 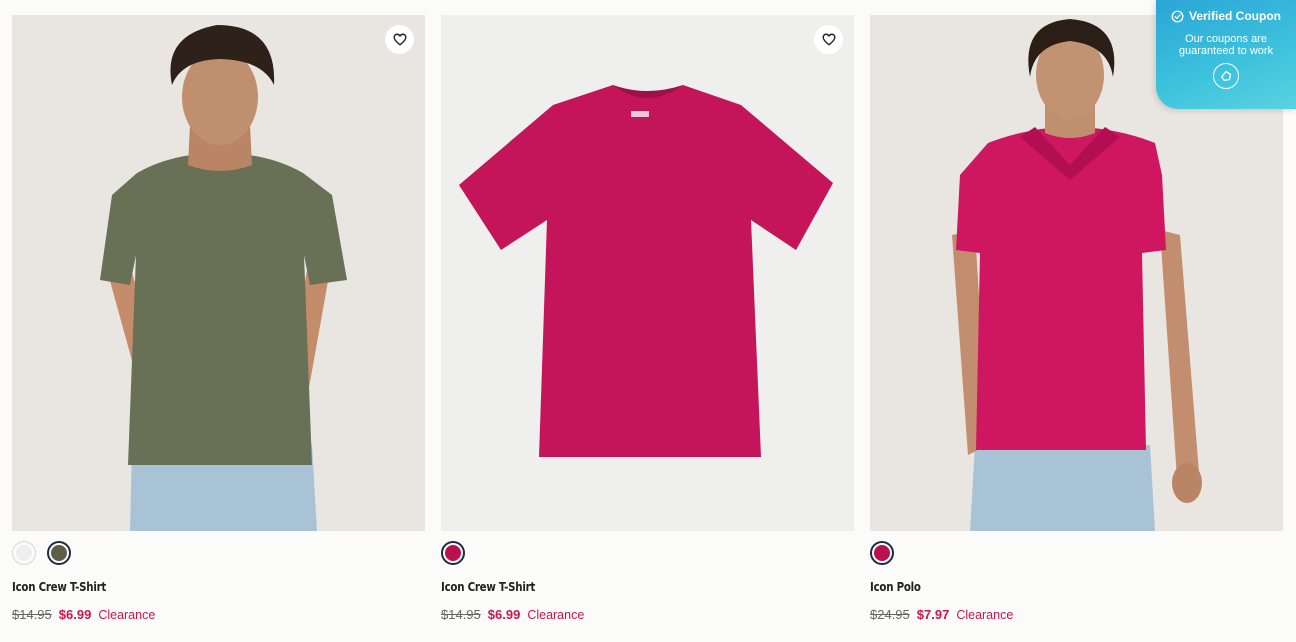 I want to click on tag-icon, so click(x=1226, y=76).